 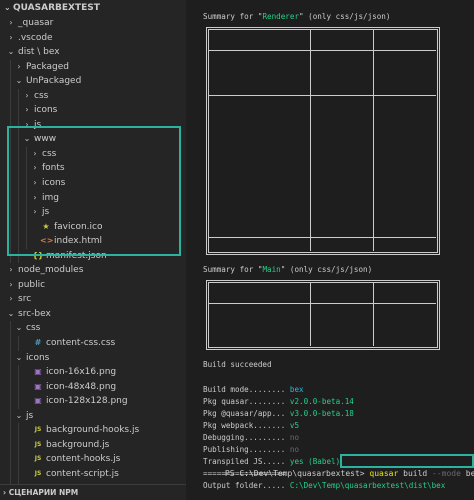 I want to click on build-info-value: bex, so click(x=296, y=389).